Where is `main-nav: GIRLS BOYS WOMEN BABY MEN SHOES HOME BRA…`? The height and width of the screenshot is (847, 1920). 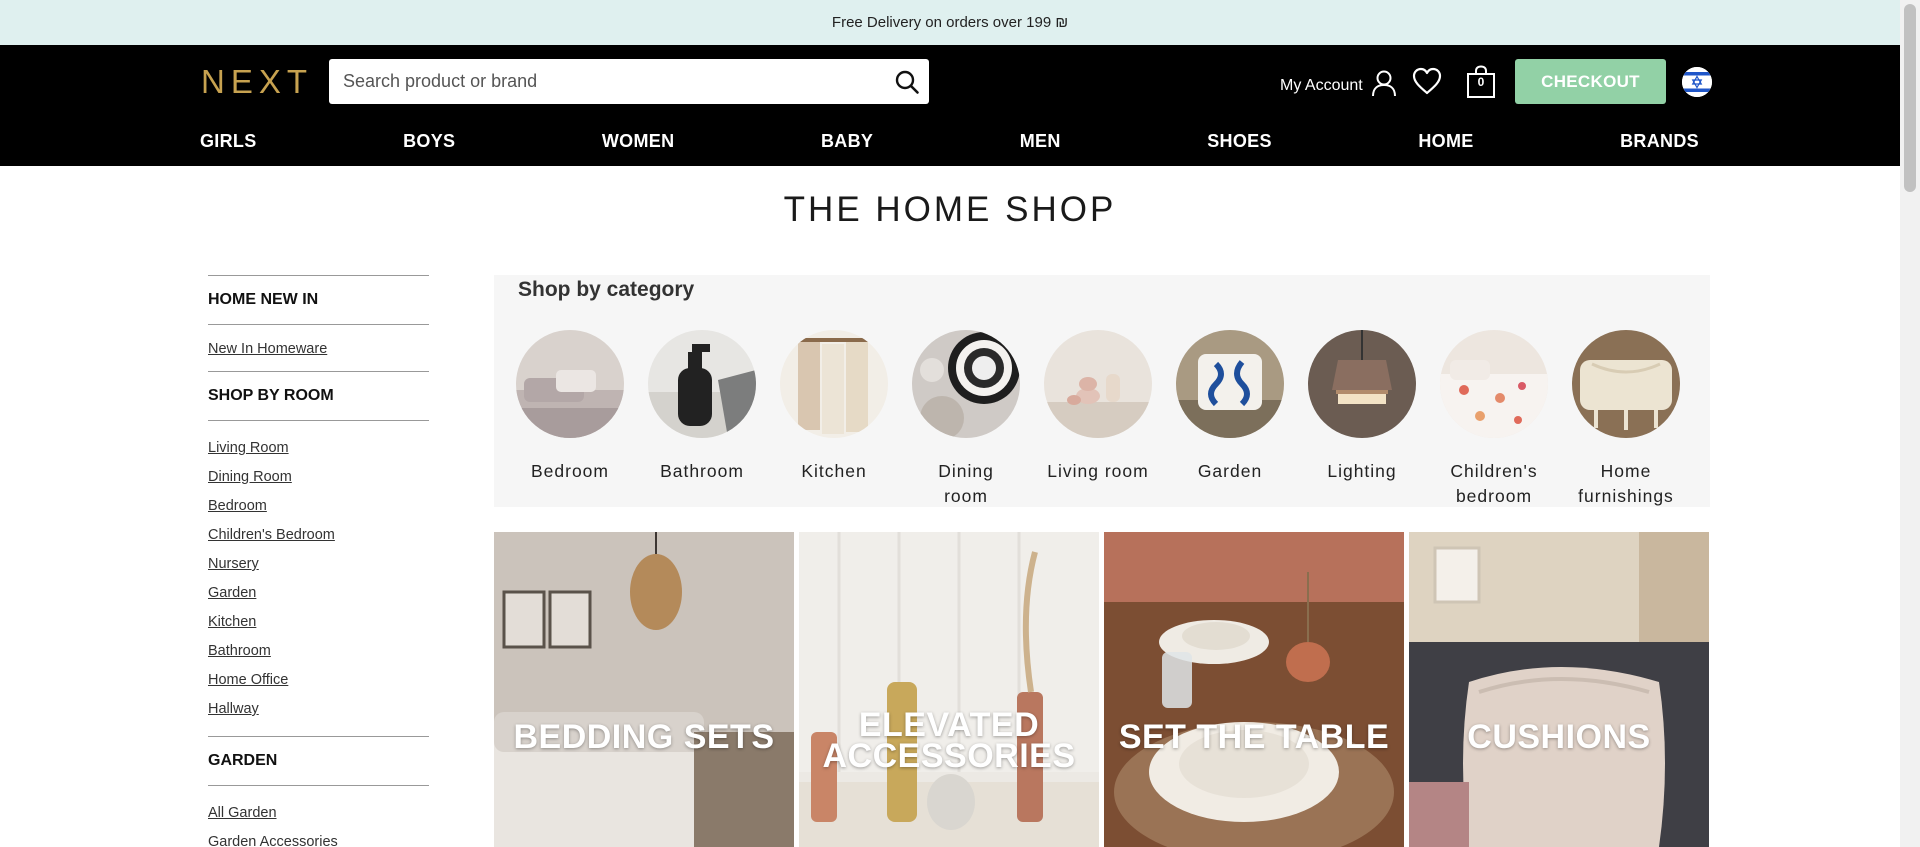 main-nav: GIRLS BOYS WOMEN BABY MEN SHOES HOME BRA… is located at coordinates (949, 141).